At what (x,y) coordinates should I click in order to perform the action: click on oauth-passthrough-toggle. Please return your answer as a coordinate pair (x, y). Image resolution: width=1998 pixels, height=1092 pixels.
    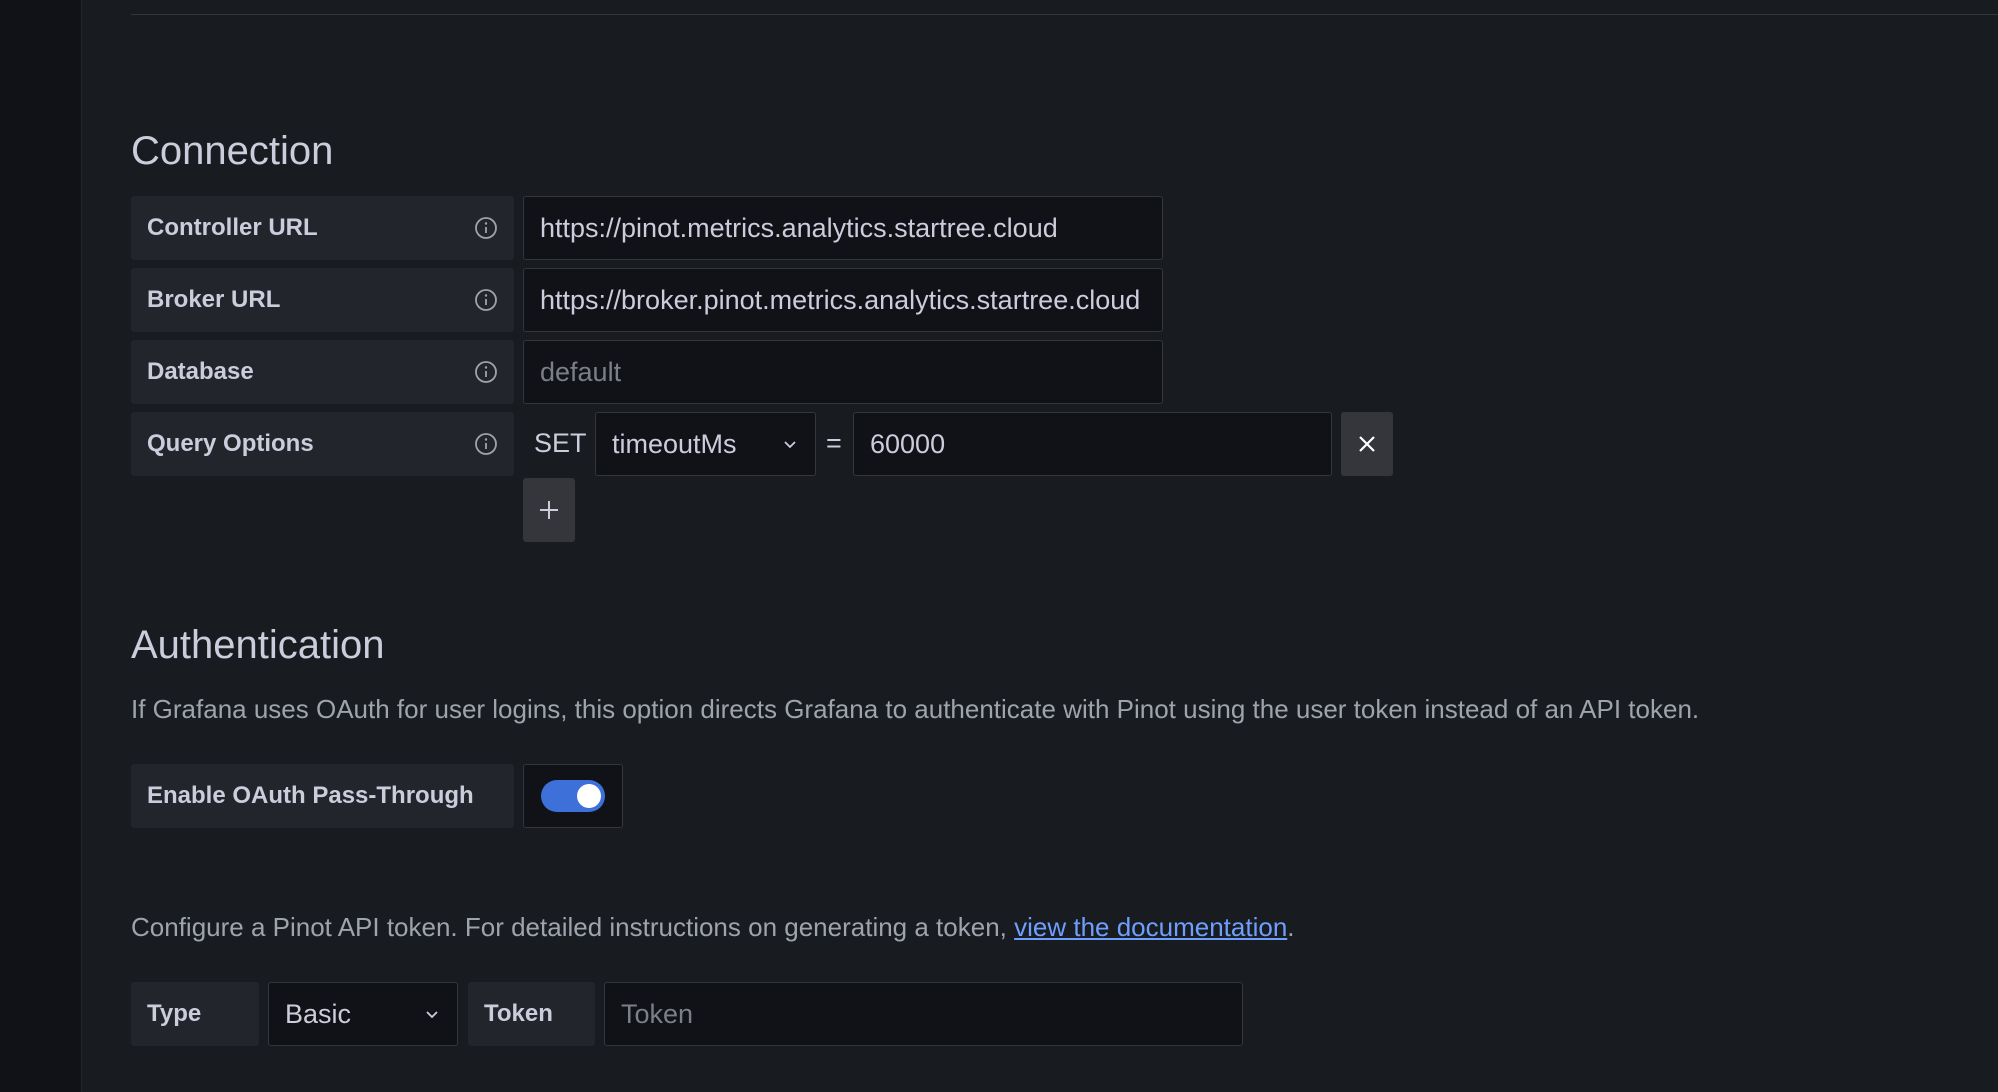
    Looking at the image, I should click on (573, 796).